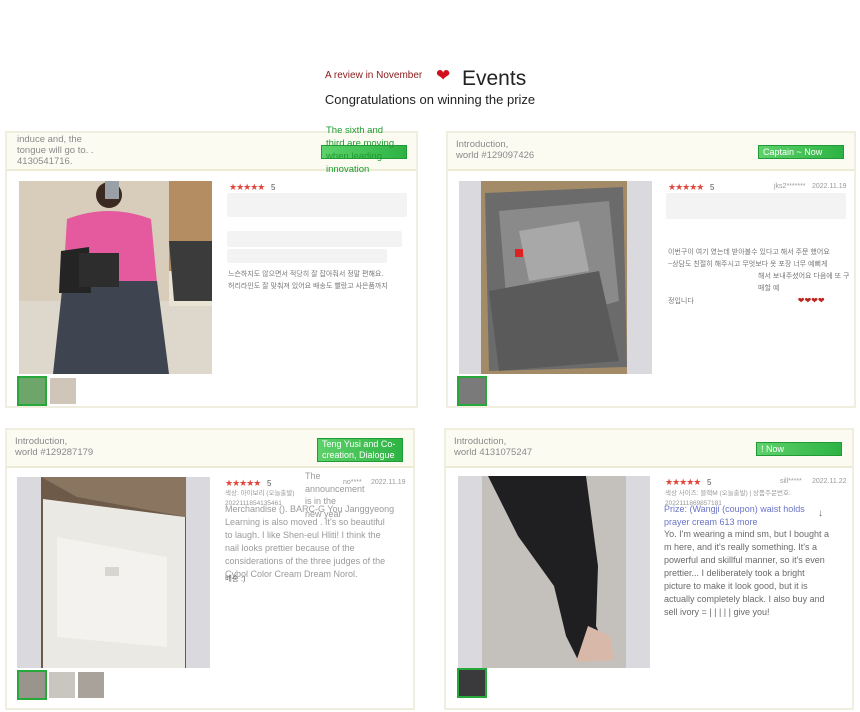 This screenshot has height=712, width=860. I want to click on card-intro: Introduction, world 4131075247, so click(493, 447).